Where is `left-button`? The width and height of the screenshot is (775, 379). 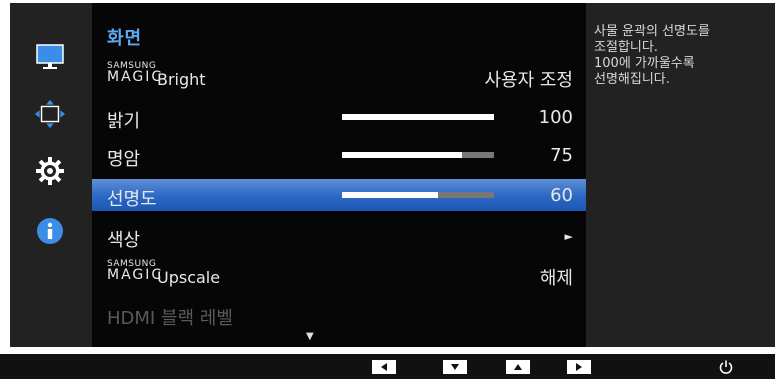 left-button is located at coordinates (384, 367).